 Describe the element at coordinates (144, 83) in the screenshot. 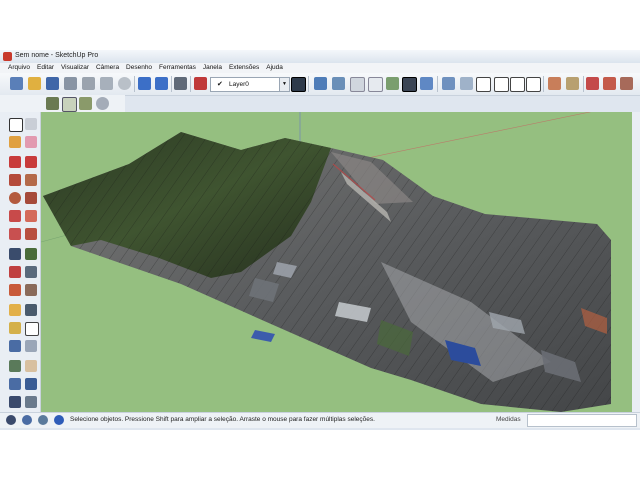

I see `undo-icon` at that location.